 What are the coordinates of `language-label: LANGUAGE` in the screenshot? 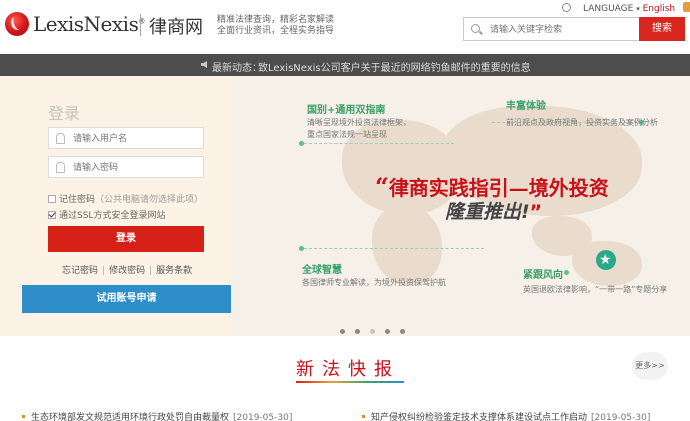 It's located at (608, 9).